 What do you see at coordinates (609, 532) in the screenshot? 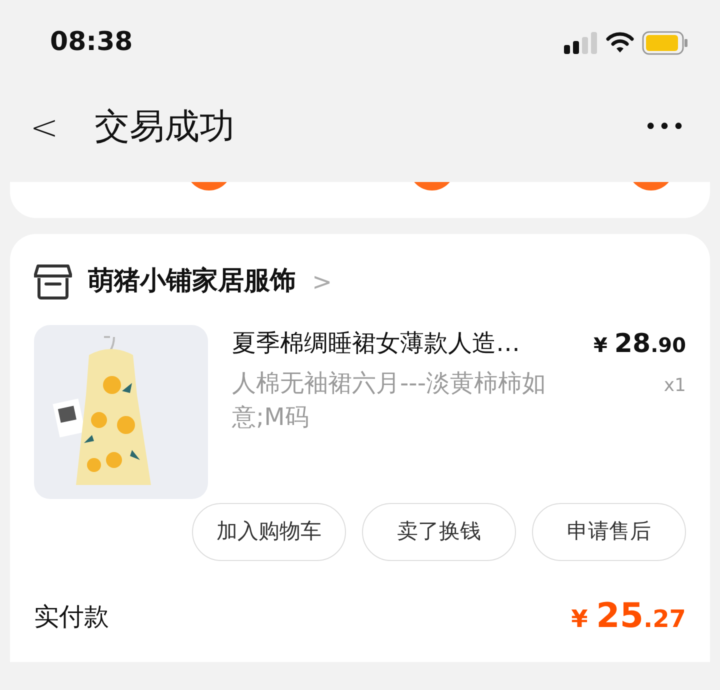
I see `action-button: 申请售后` at bounding box center [609, 532].